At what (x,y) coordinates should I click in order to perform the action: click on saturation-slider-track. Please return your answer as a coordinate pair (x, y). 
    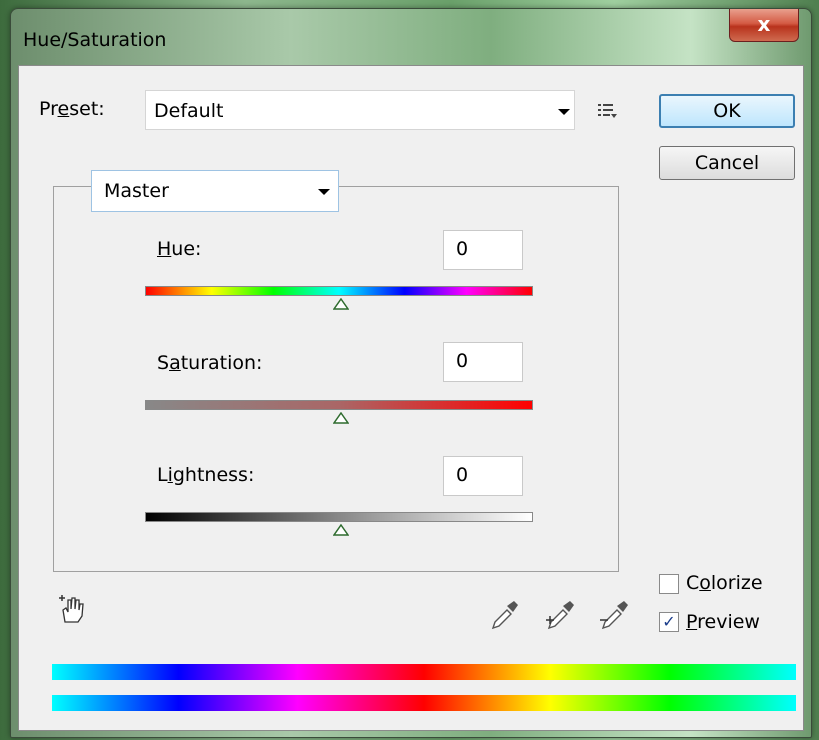
    Looking at the image, I should click on (339, 405).